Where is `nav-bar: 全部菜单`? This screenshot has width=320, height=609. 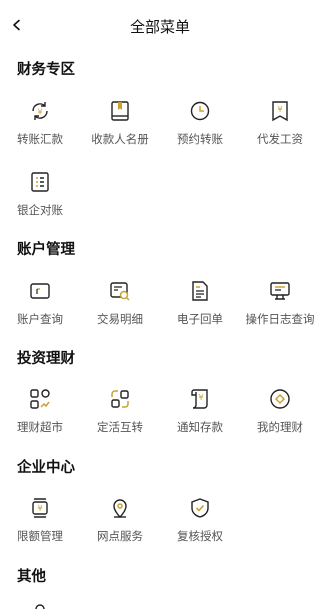
nav-bar: 全部菜单 is located at coordinates (160, 26).